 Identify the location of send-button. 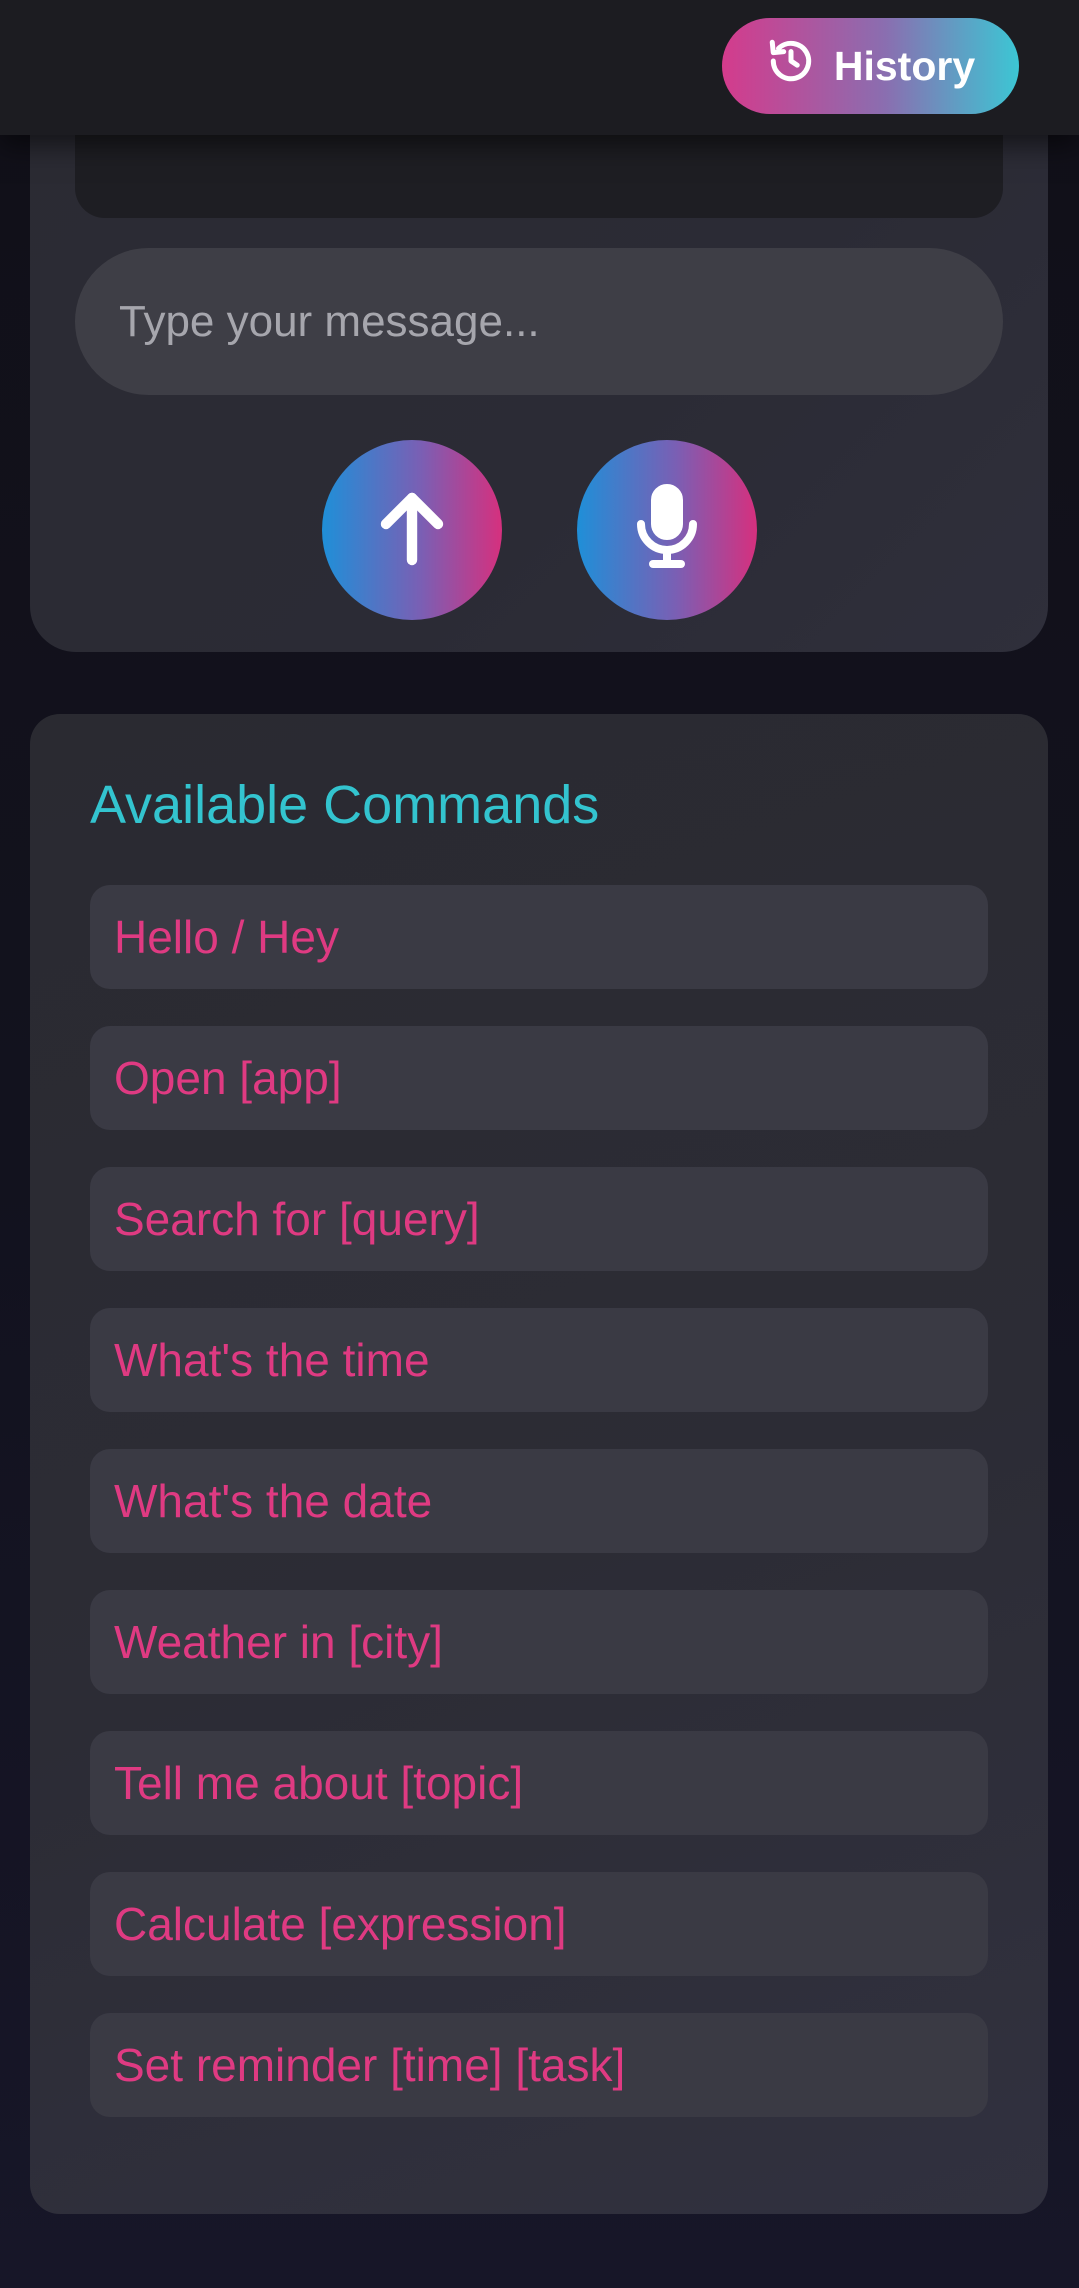
(412, 530).